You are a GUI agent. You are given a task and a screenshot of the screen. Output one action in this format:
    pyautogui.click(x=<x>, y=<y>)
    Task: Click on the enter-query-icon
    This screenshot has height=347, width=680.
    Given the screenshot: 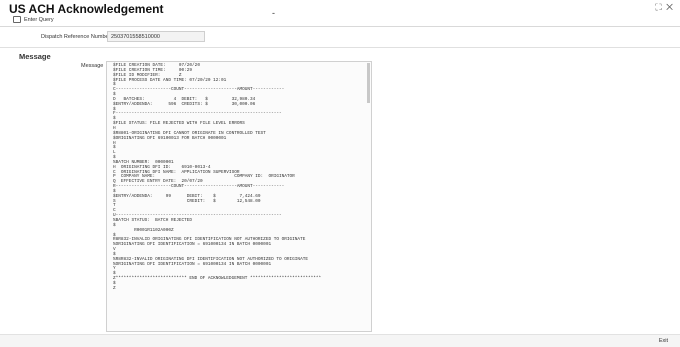 What is the action you would take?
    pyautogui.click(x=17, y=19)
    